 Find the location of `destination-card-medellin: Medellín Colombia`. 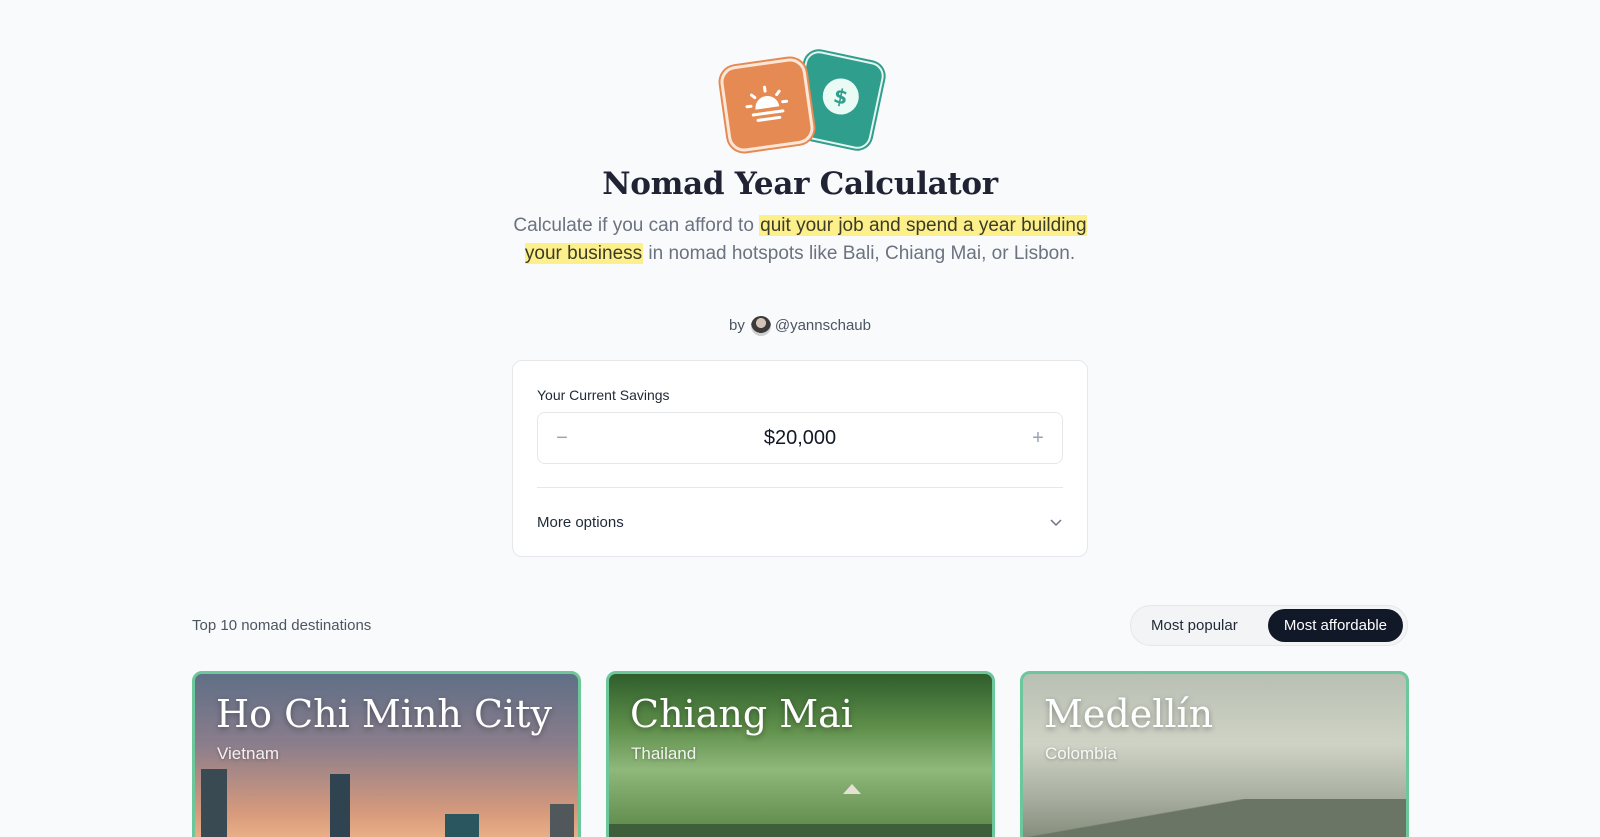

destination-card-medellin: Medellín Colombia is located at coordinates (1214, 754).